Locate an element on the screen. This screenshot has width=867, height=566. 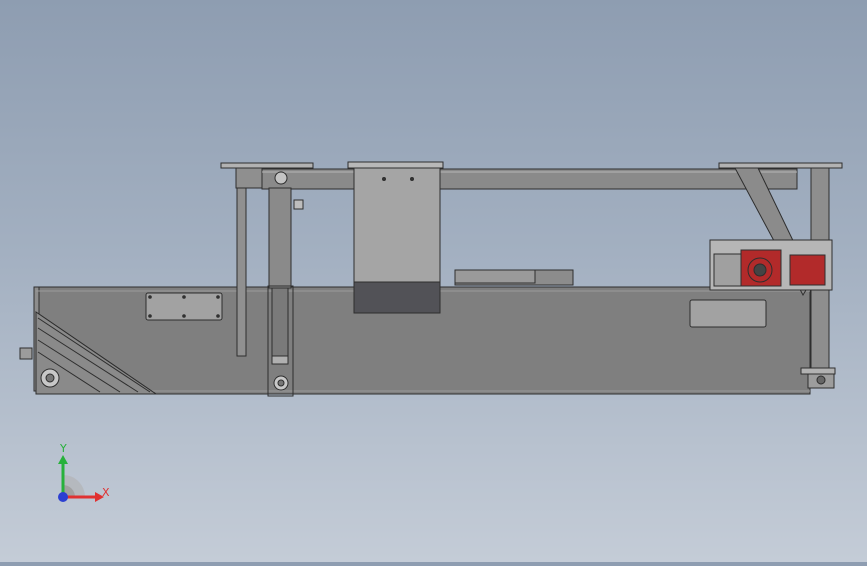
side-bolt is located at coordinates (26, 353).